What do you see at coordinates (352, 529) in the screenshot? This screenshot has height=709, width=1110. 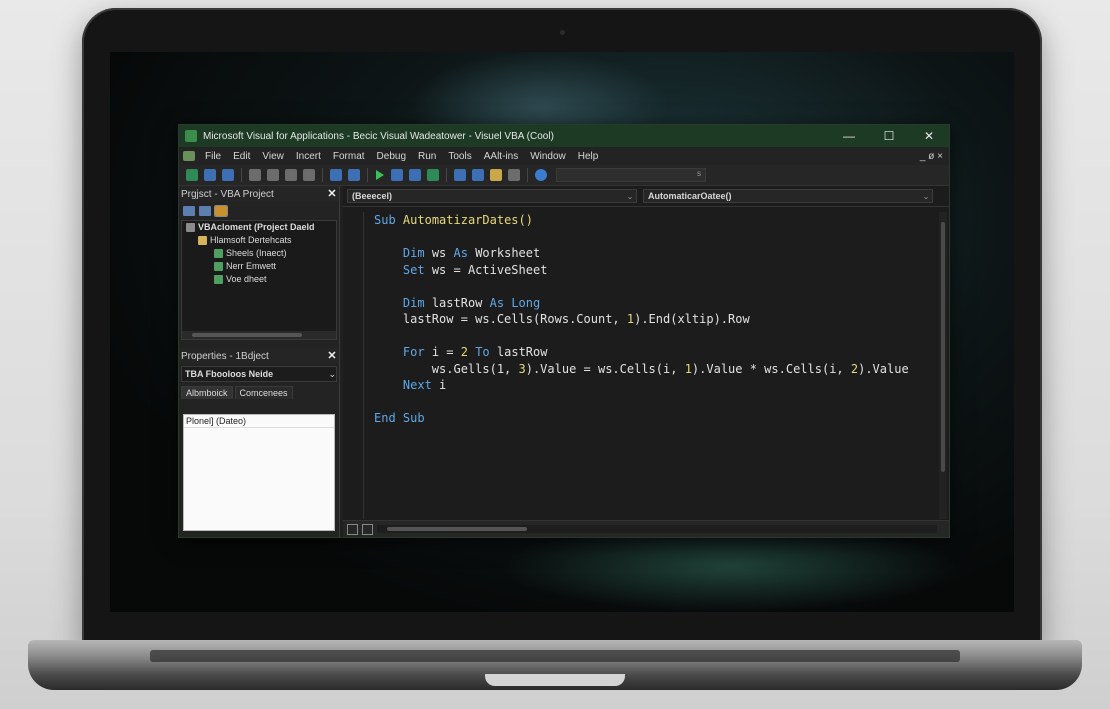 I see `procedure-view-button` at bounding box center [352, 529].